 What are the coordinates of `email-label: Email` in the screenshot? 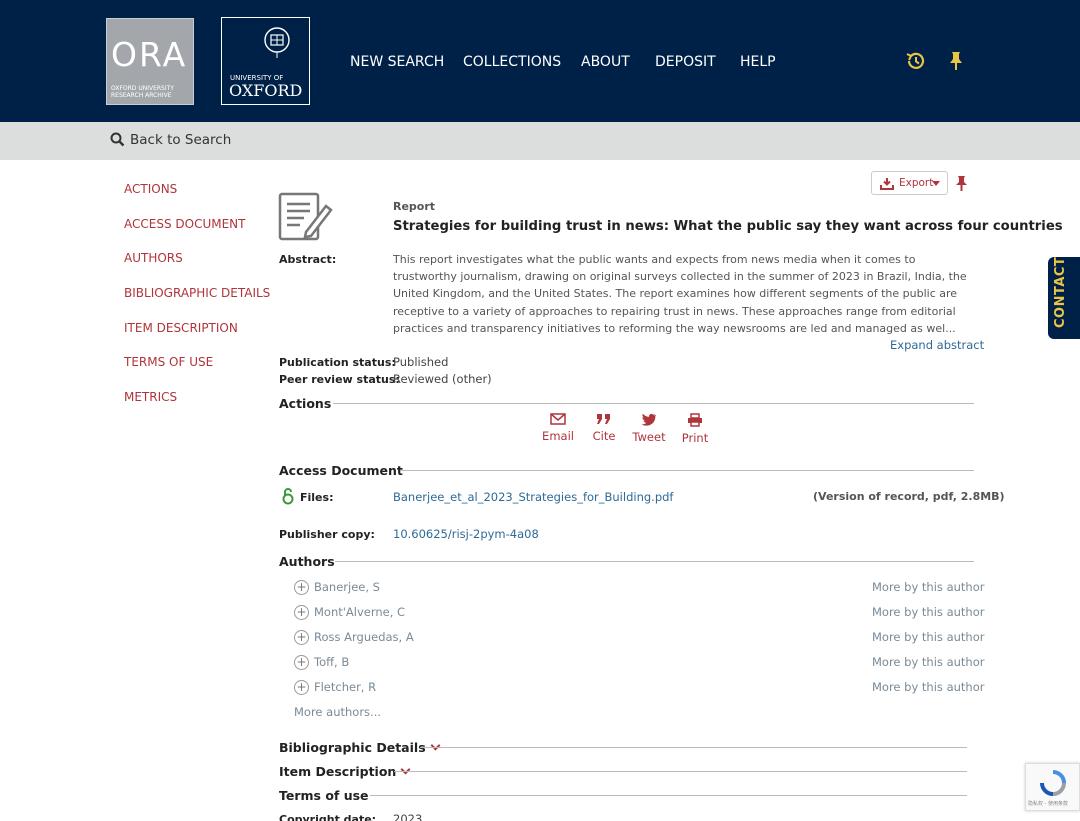 It's located at (558, 436).